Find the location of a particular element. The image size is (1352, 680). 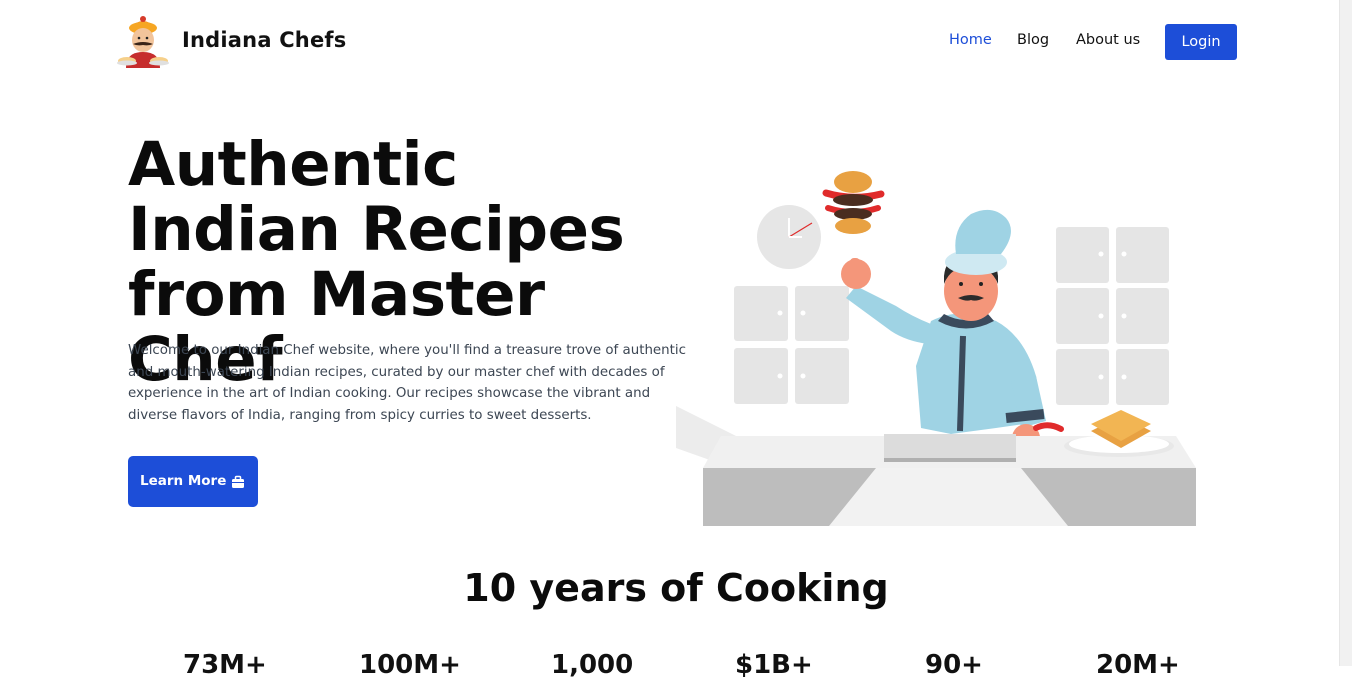

nav-link-about-us: About us is located at coordinates (1108, 40).